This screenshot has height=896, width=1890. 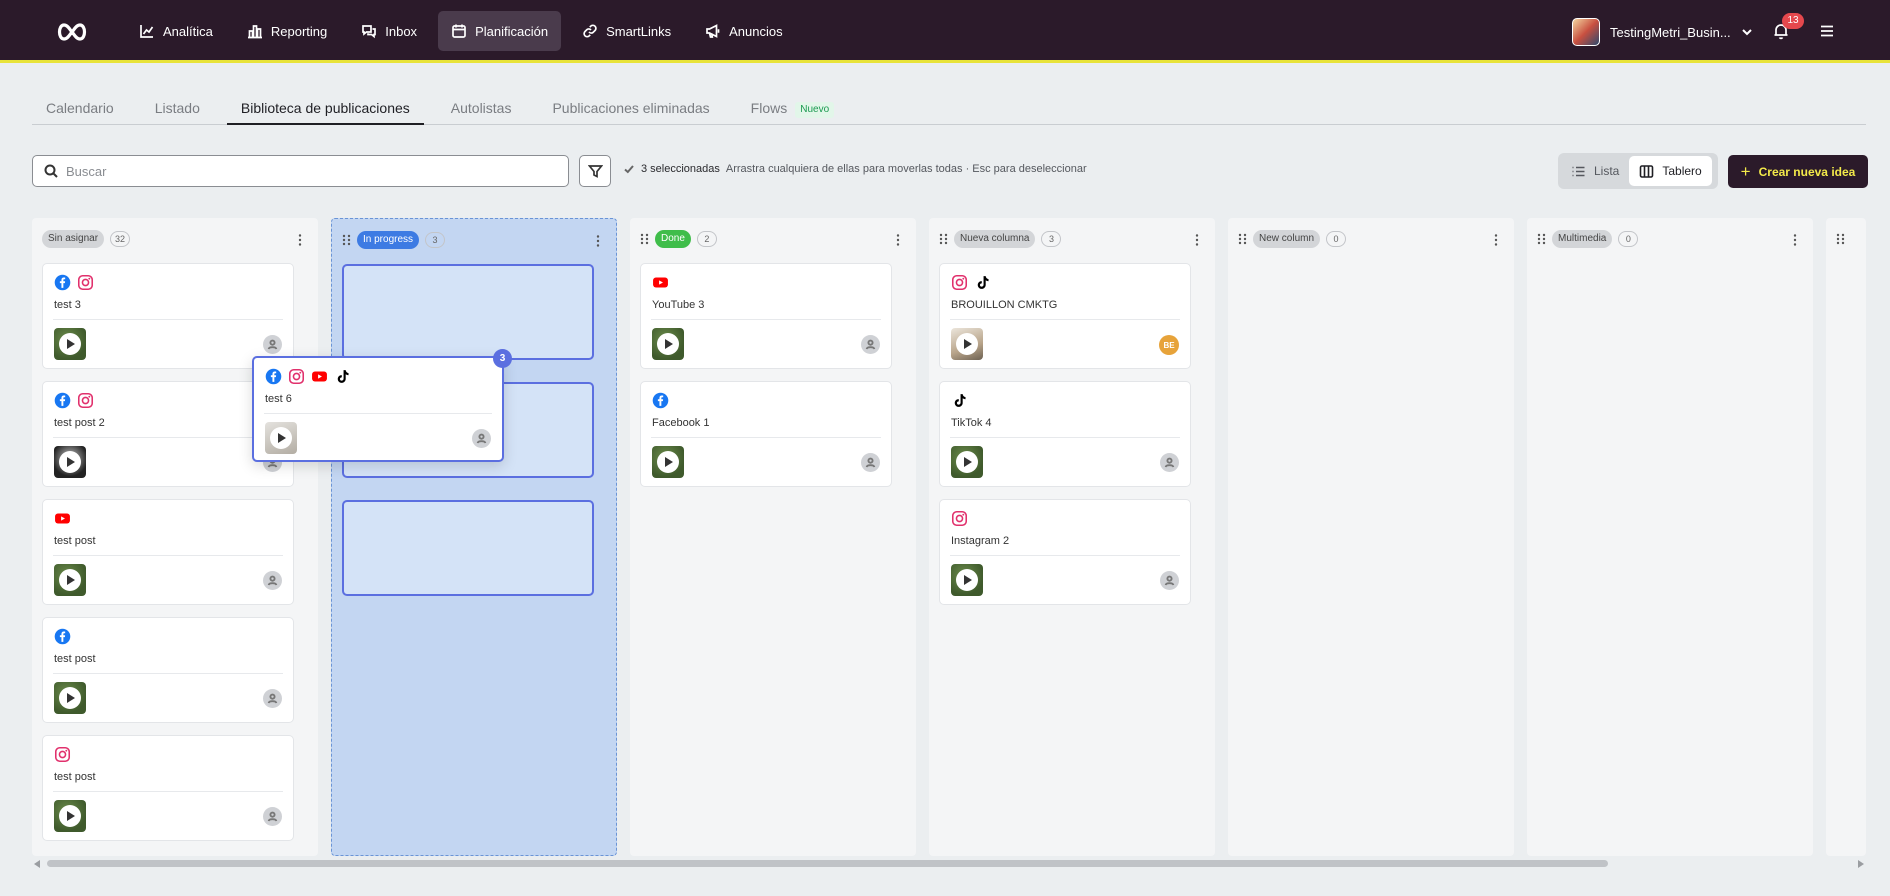 I want to click on post-card: Instagram 2, so click(x=1065, y=552).